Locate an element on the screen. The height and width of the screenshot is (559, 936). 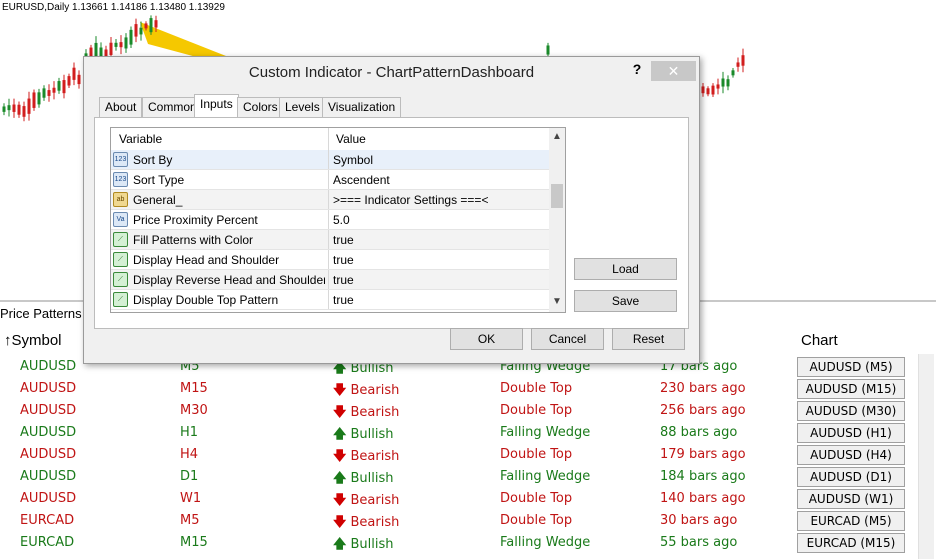
tab-inputs: Inputs is located at coordinates (216, 106).